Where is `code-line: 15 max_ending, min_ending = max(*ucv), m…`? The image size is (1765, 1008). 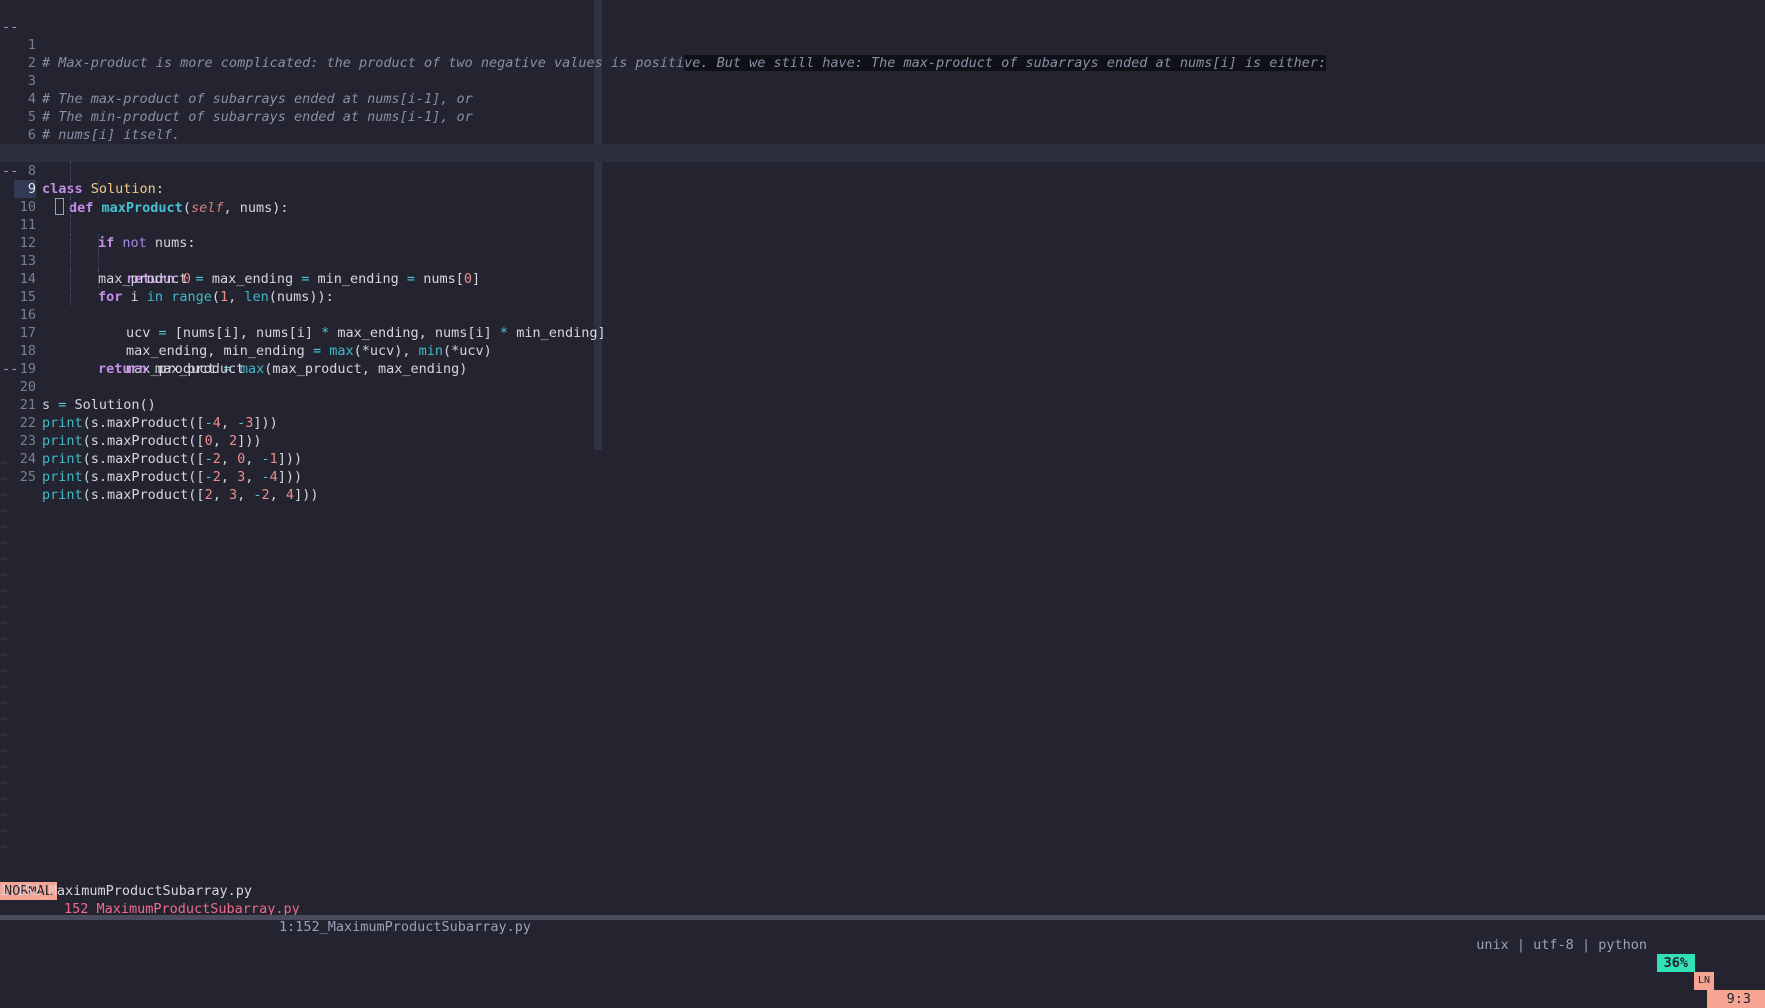 code-line: 15 max_ending, min_ending = max(*ucv), m… is located at coordinates (882, 305).